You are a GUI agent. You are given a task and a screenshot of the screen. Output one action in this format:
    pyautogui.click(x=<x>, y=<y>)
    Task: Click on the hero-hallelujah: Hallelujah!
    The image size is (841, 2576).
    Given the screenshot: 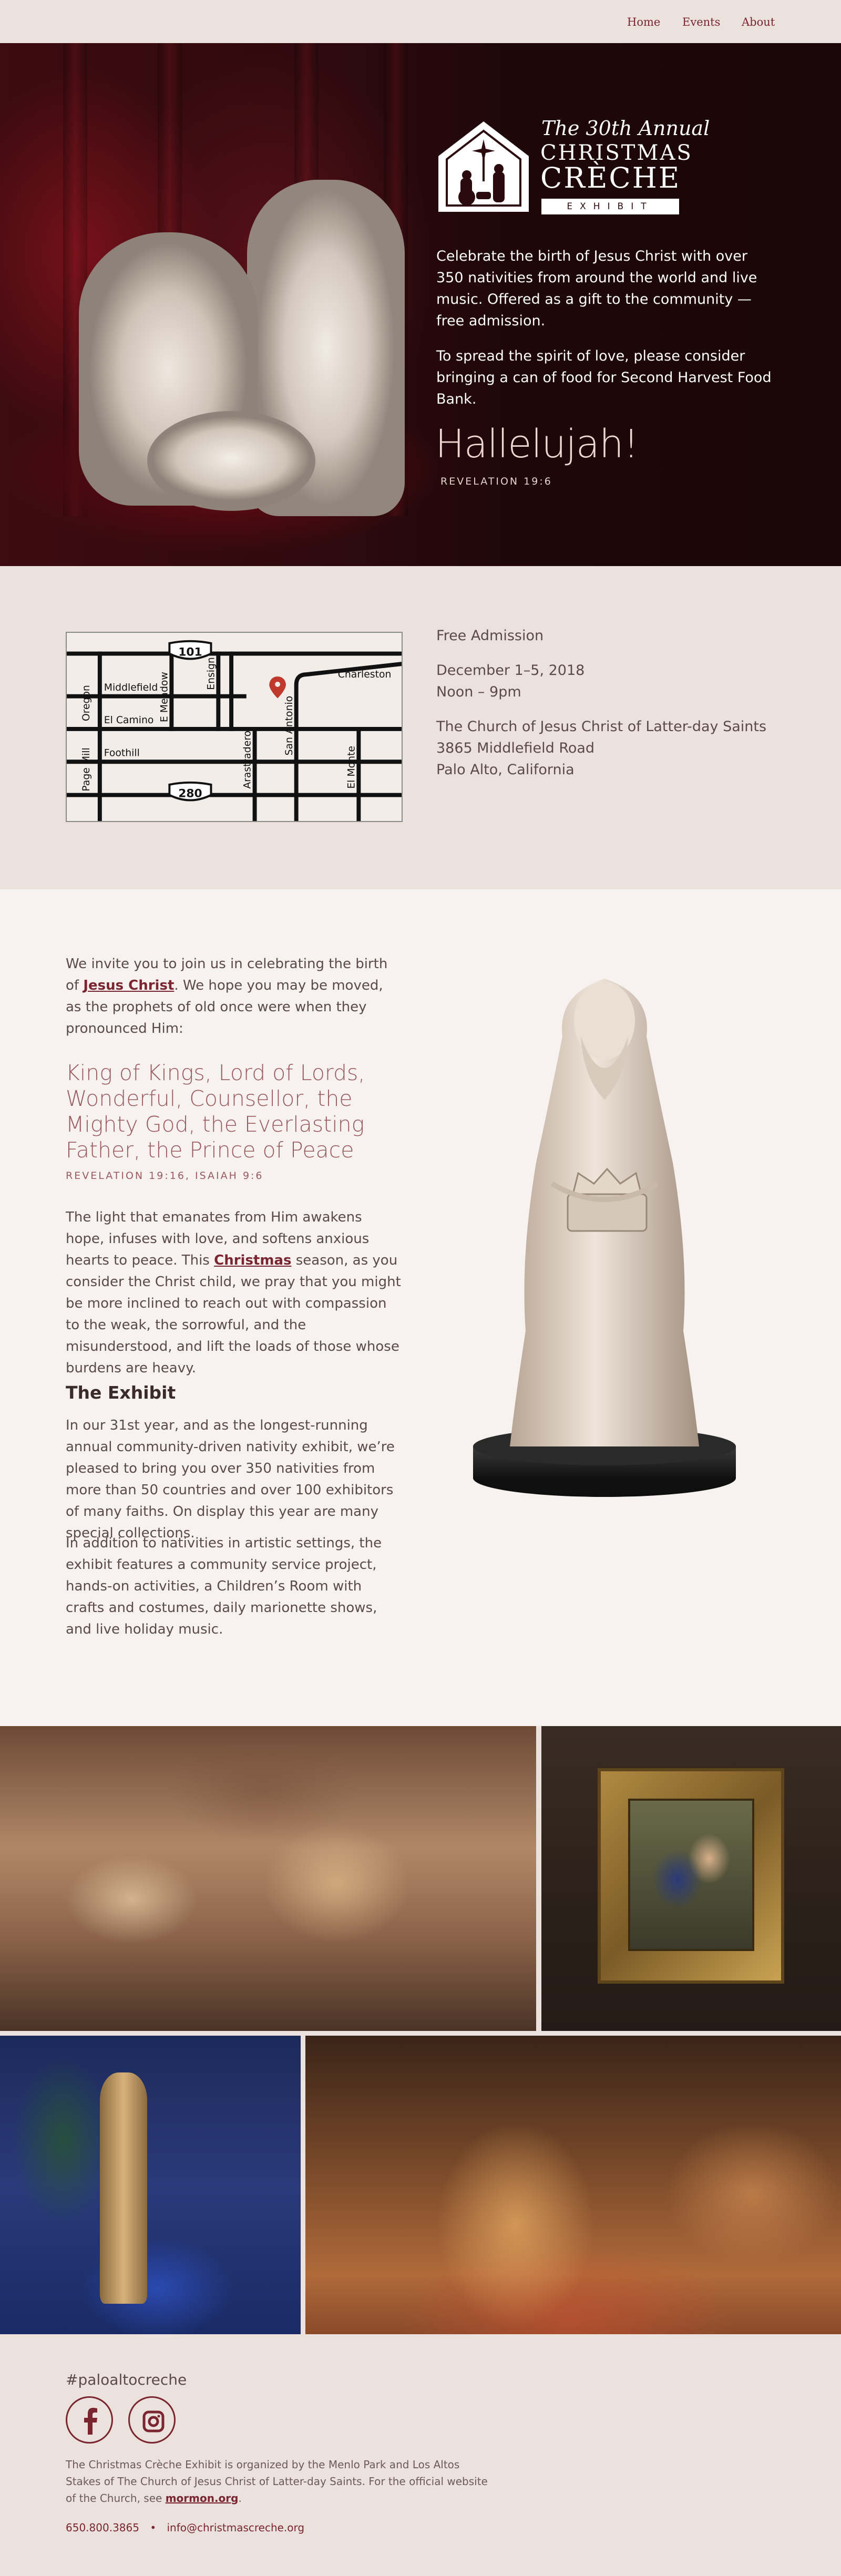 What is the action you would take?
    pyautogui.click(x=537, y=444)
    